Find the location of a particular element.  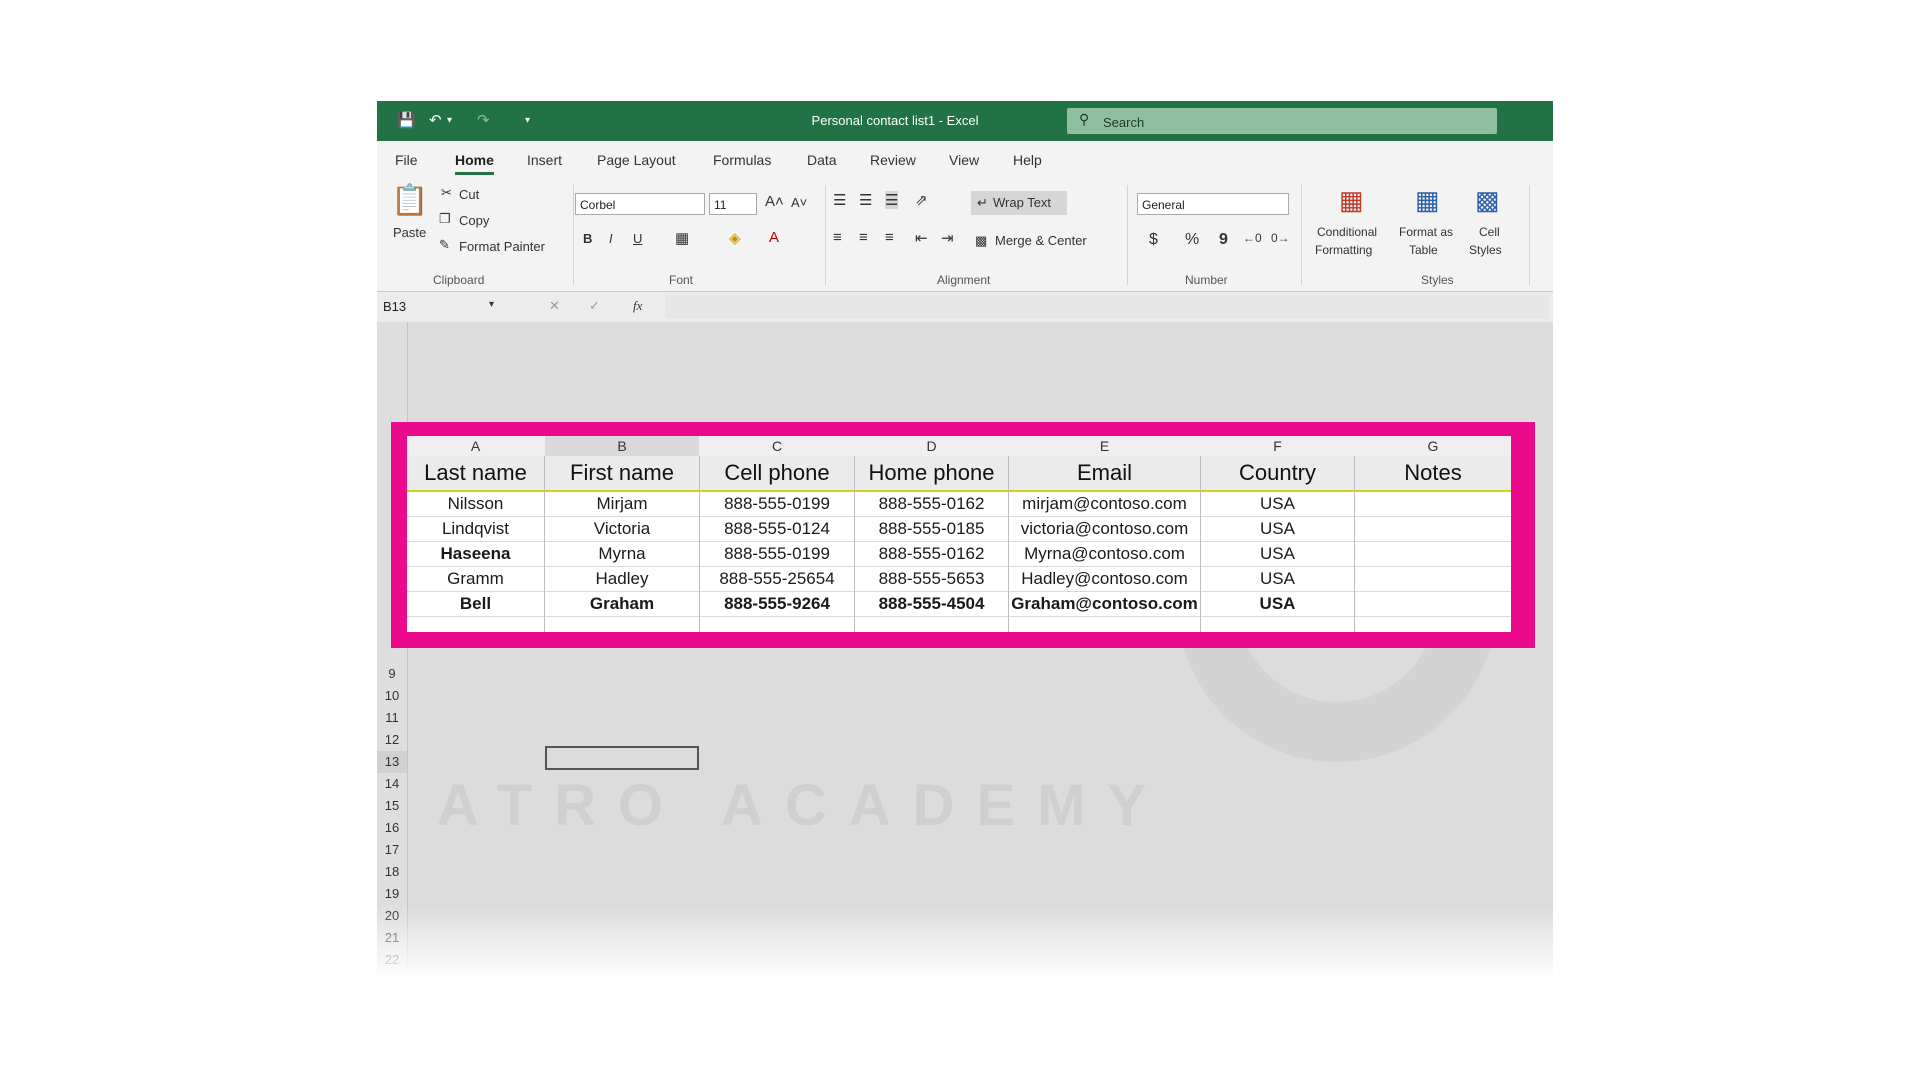

number-format-dropdown: General is located at coordinates (1213, 204).